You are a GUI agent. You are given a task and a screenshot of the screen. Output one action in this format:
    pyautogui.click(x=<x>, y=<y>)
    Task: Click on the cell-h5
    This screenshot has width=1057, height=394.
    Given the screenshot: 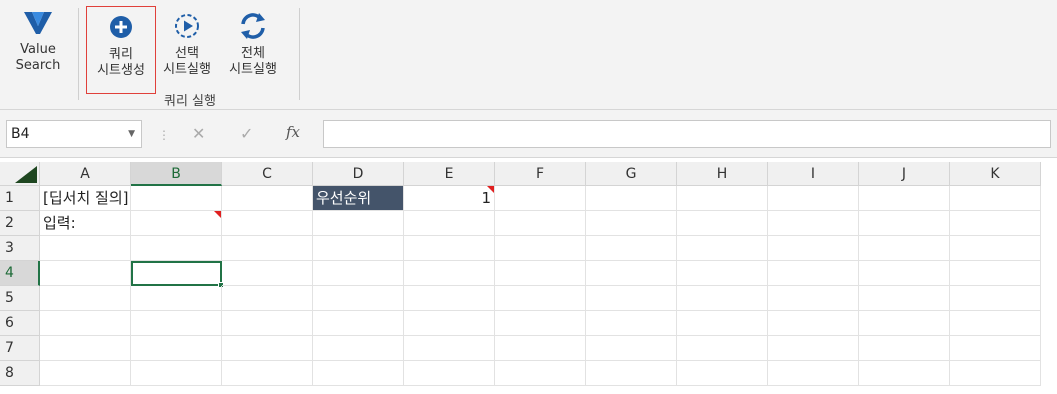 What is the action you would take?
    pyautogui.click(x=722, y=298)
    